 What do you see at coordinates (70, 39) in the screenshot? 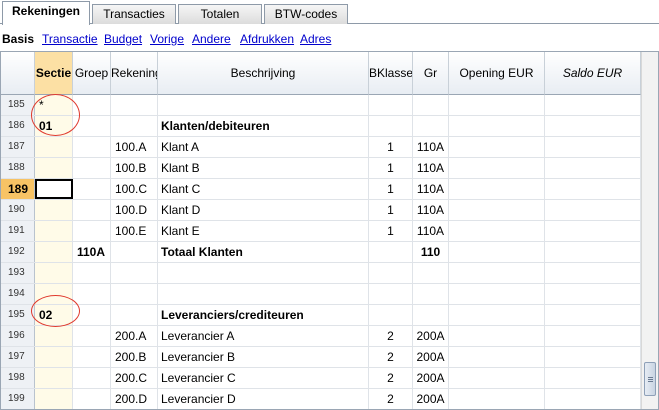
I see `view-transactie: Transactie` at bounding box center [70, 39].